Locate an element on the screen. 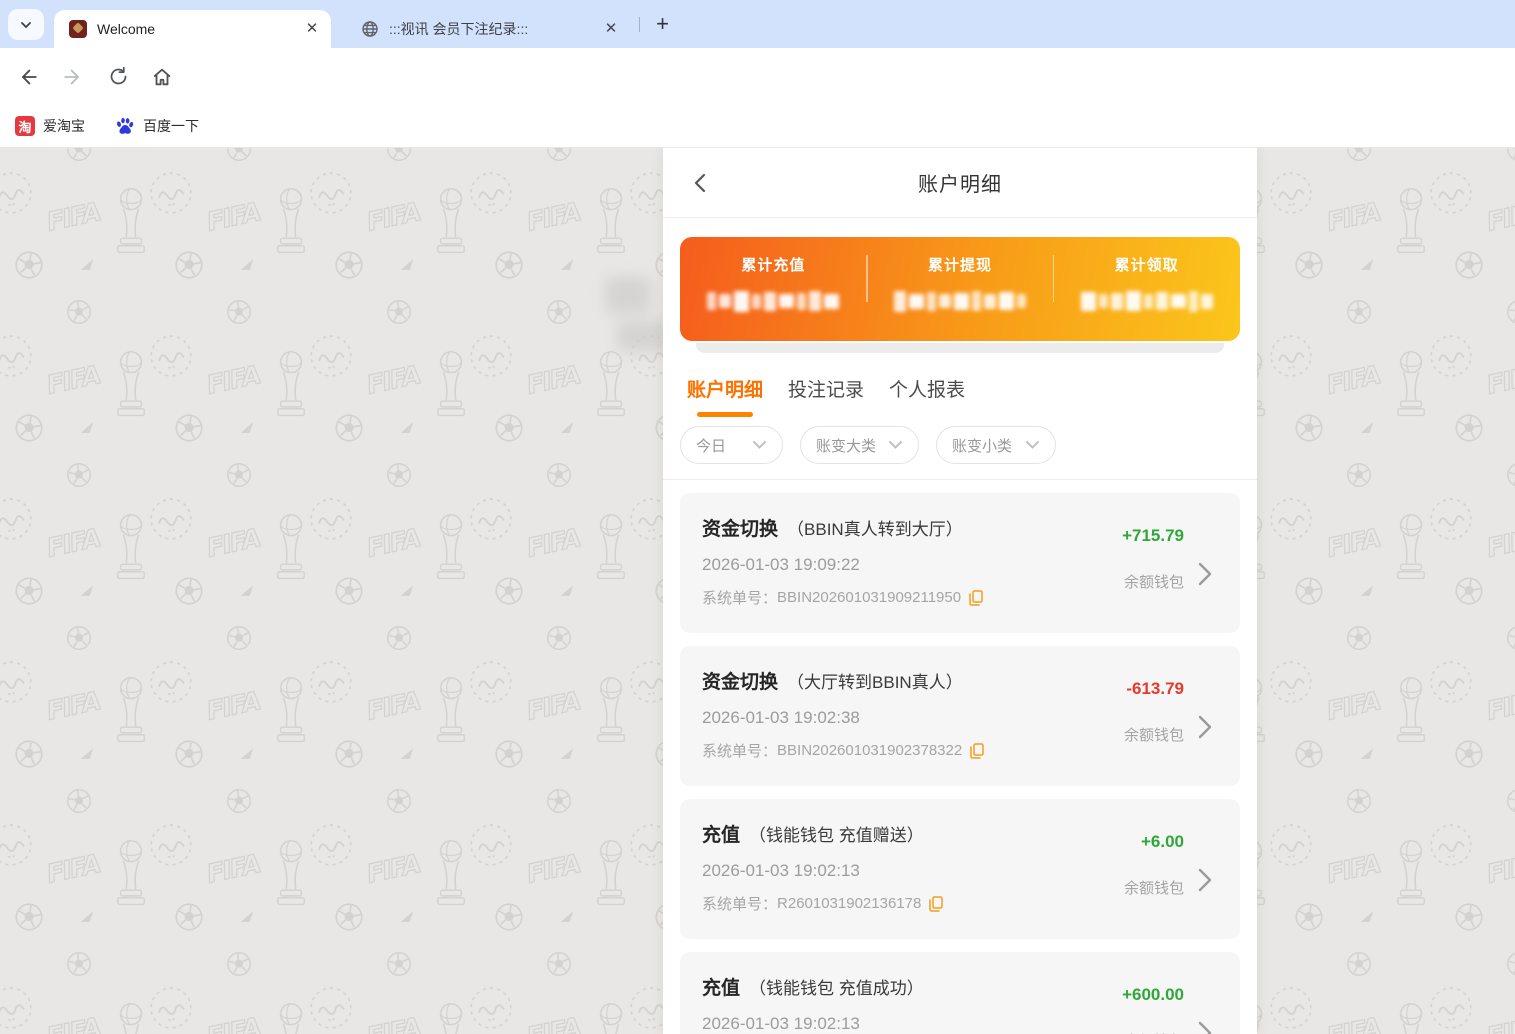  forward-button is located at coordinates (73, 77).